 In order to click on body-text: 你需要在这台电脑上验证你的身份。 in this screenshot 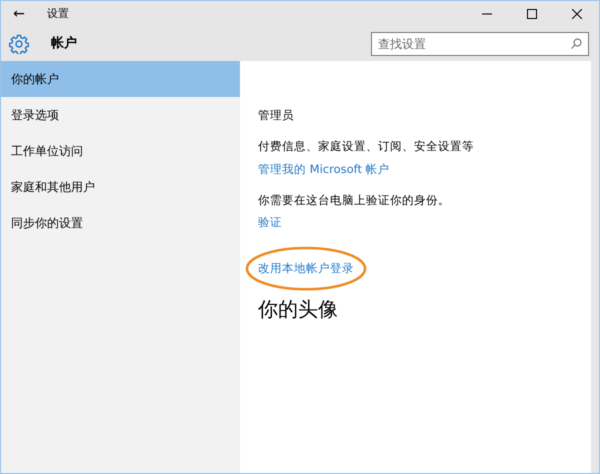, I will do `click(354, 200)`.